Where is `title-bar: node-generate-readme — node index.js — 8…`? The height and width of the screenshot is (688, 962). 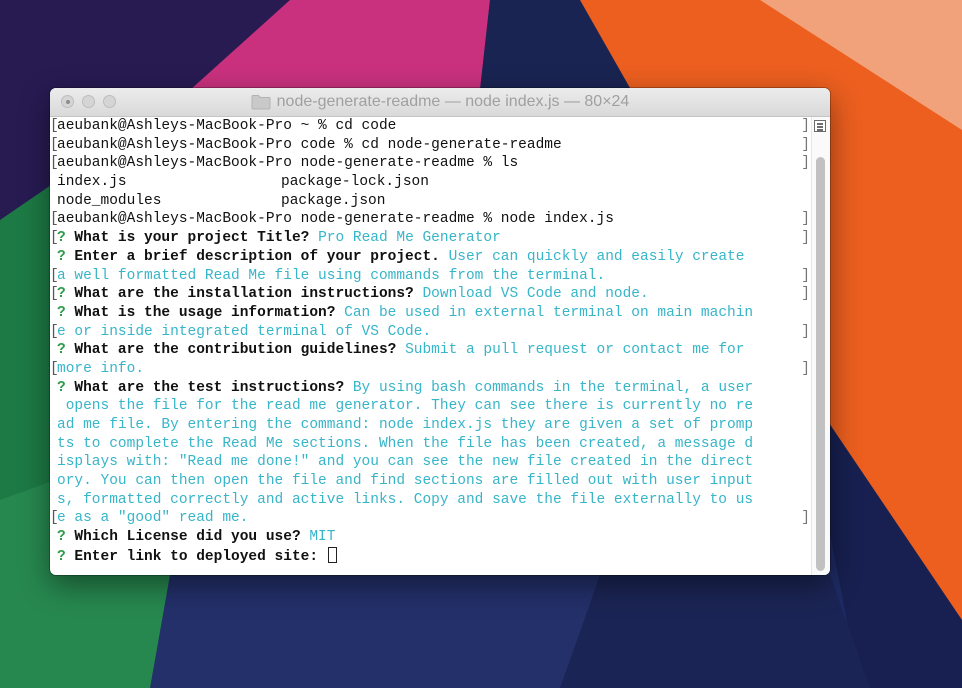
title-bar: node-generate-readme — node index.js — 8… is located at coordinates (440, 102).